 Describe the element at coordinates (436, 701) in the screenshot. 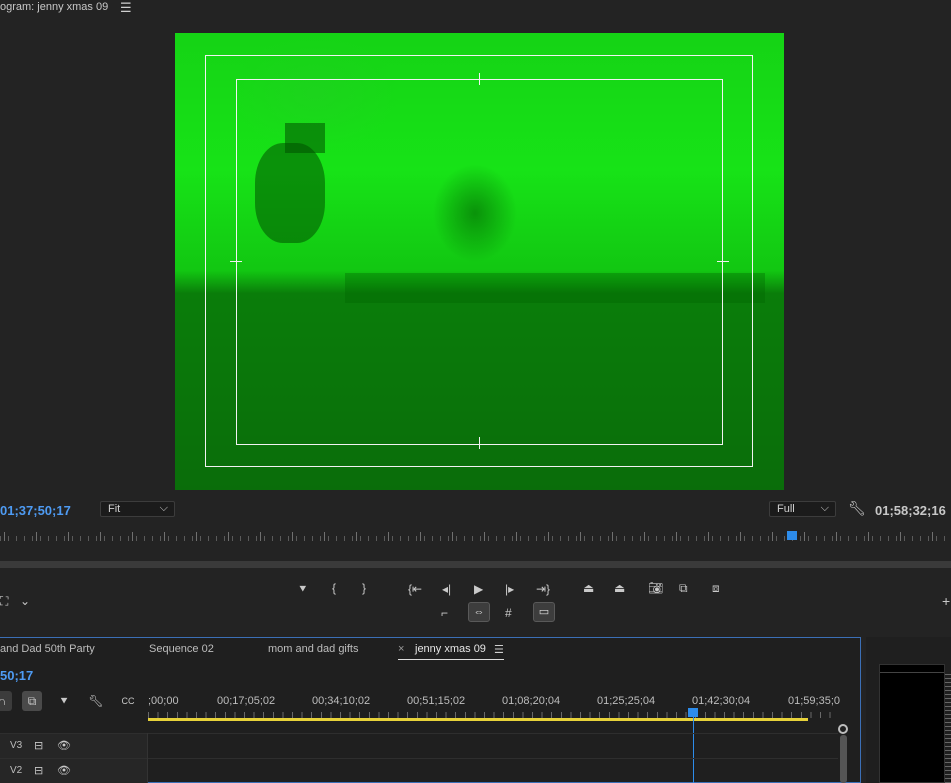

I see `ruler-label: 00;51;15;02` at that location.